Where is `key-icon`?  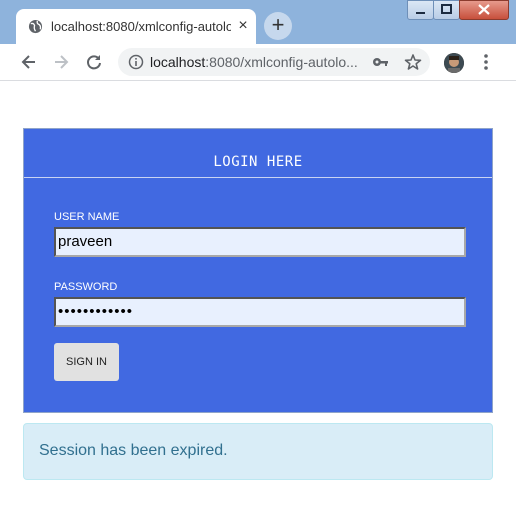 key-icon is located at coordinates (381, 62).